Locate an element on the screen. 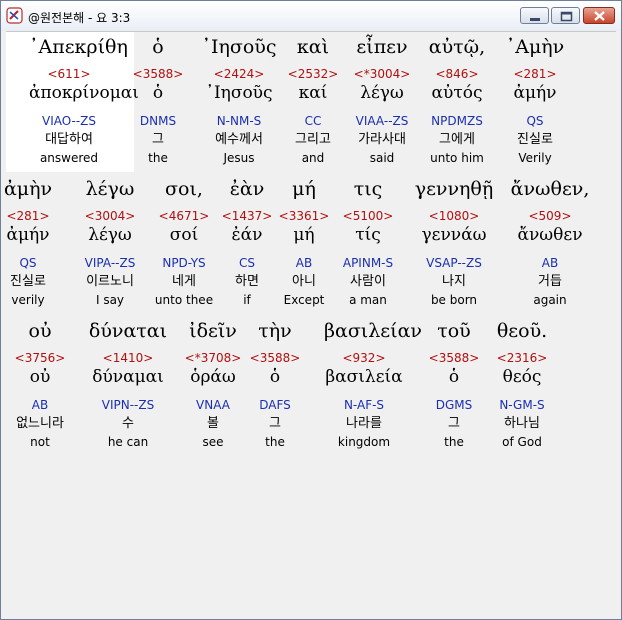 This screenshot has height=620, width=622. strong-number: <846> is located at coordinates (457, 74).